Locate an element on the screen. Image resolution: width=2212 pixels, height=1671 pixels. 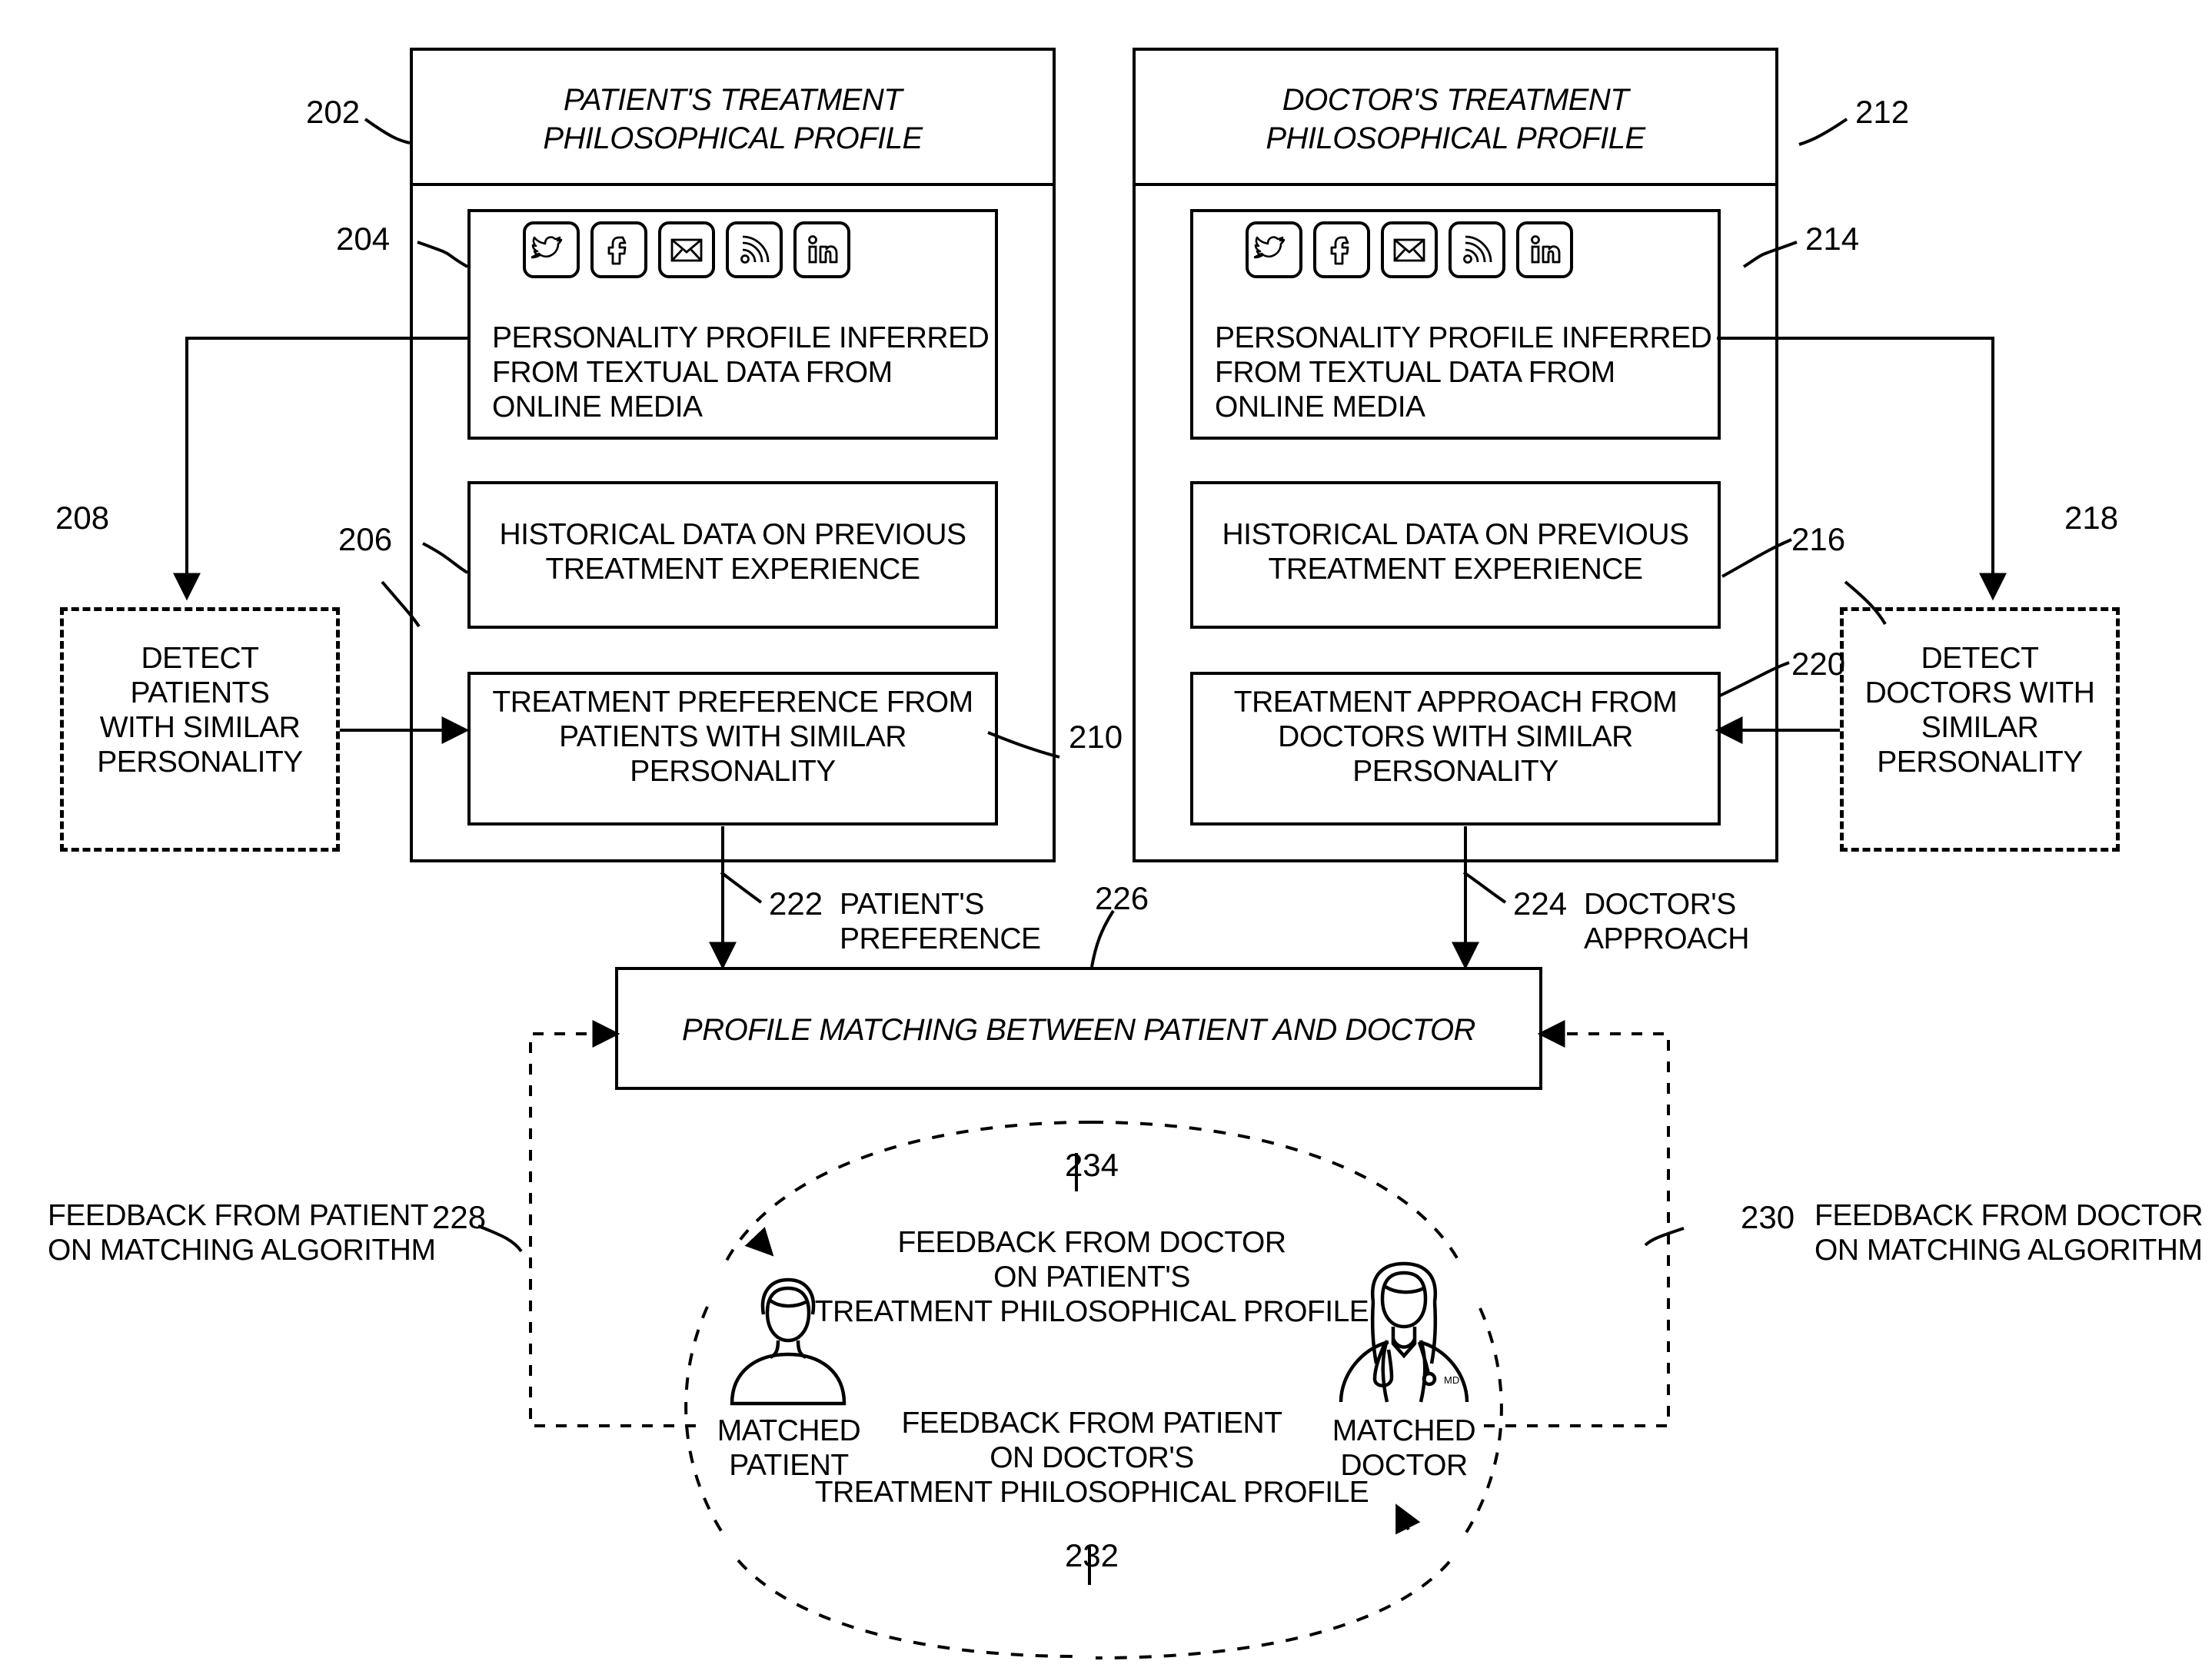
box-220-line3: PERSONALITY is located at coordinates (1455, 771).